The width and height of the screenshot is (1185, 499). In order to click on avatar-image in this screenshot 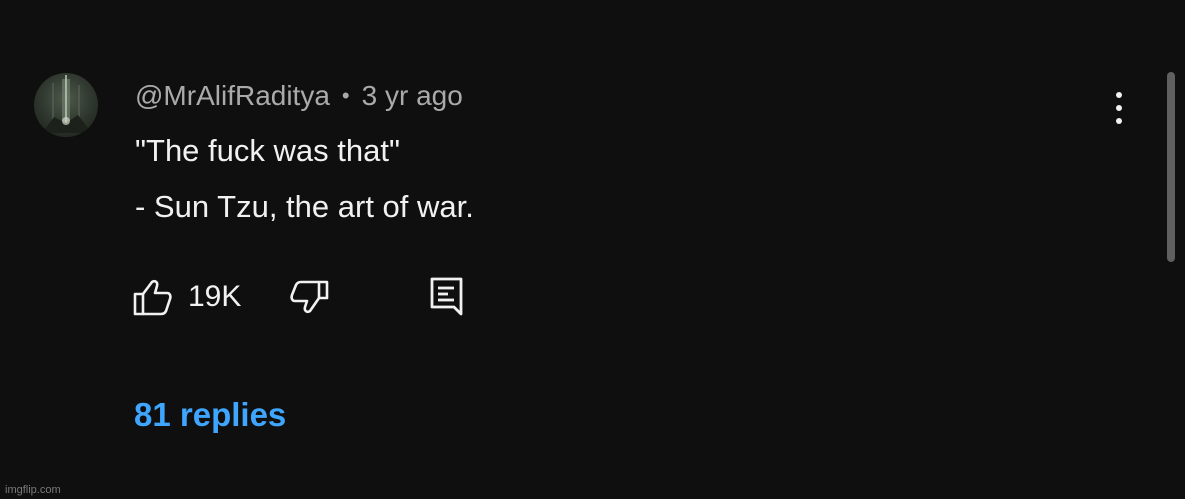, I will do `click(67, 104)`.